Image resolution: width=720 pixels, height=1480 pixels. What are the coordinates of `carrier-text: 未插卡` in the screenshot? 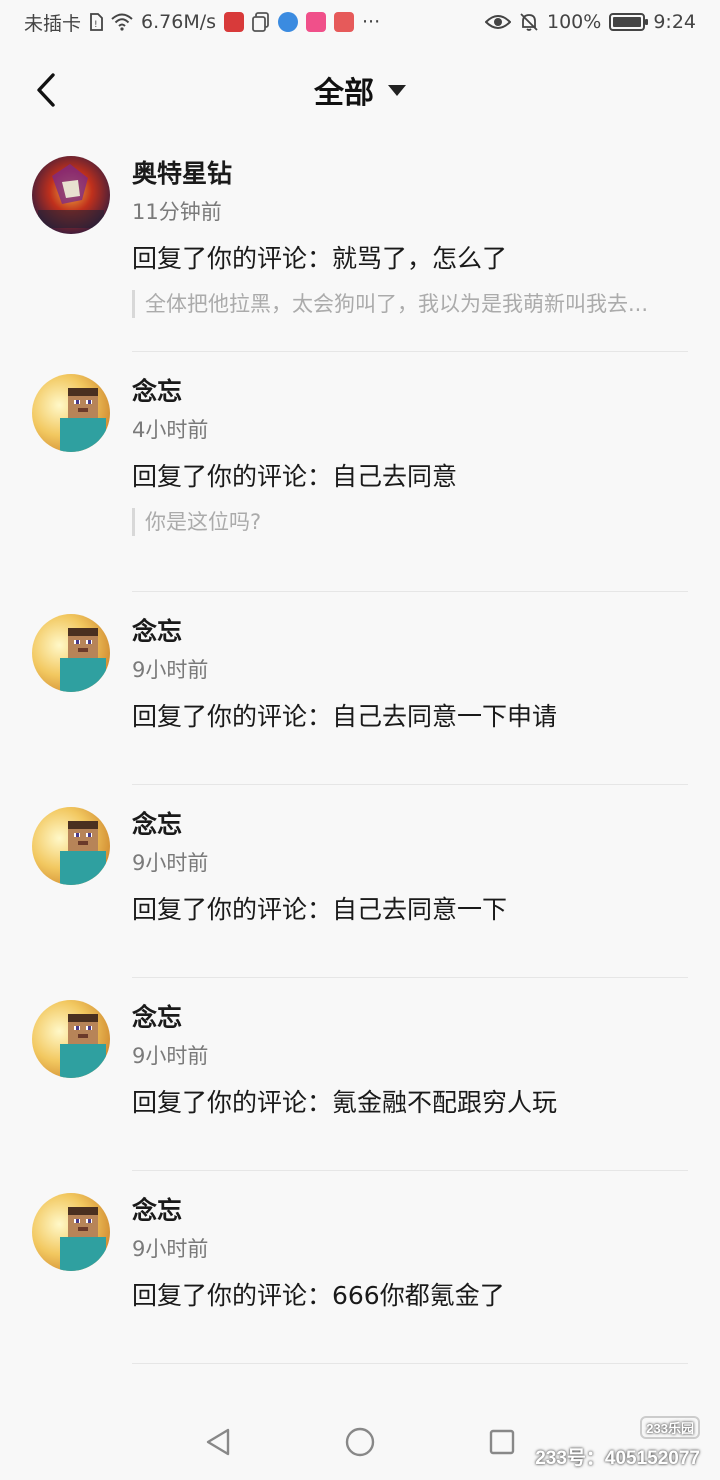 It's located at (53, 23).